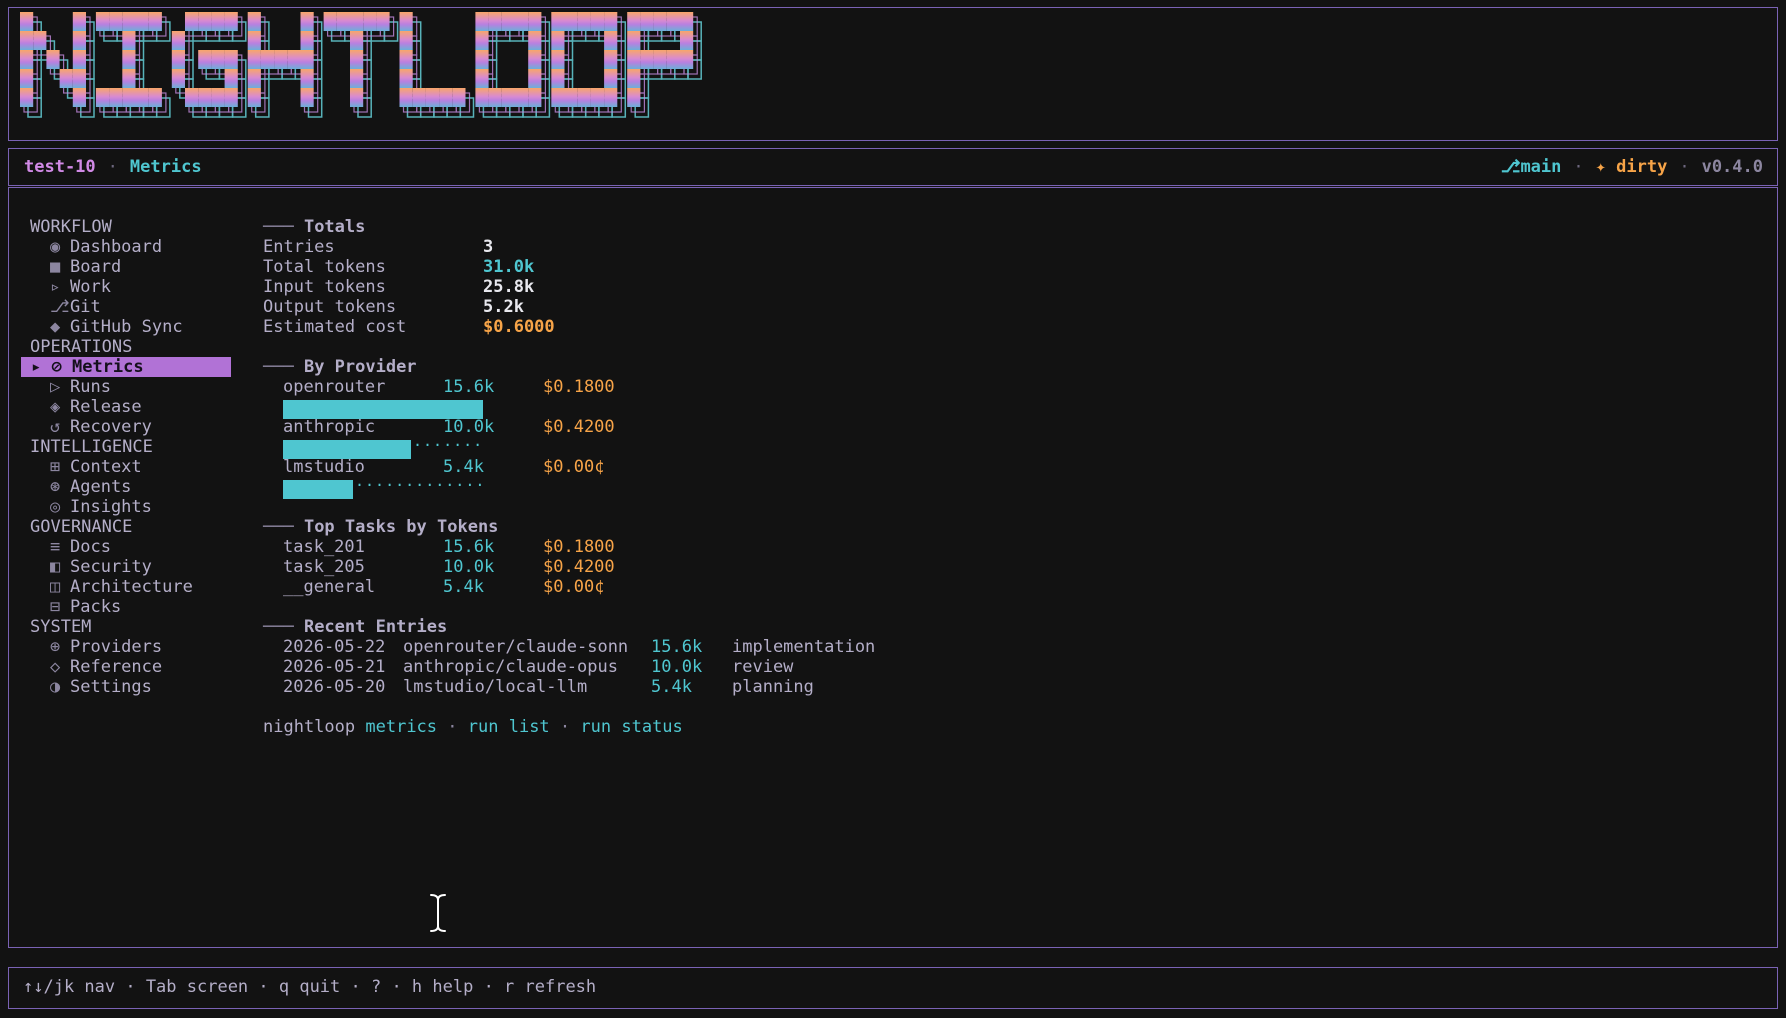 This screenshot has width=1786, height=1018. I want to click on task-name: task_201, so click(324, 547).